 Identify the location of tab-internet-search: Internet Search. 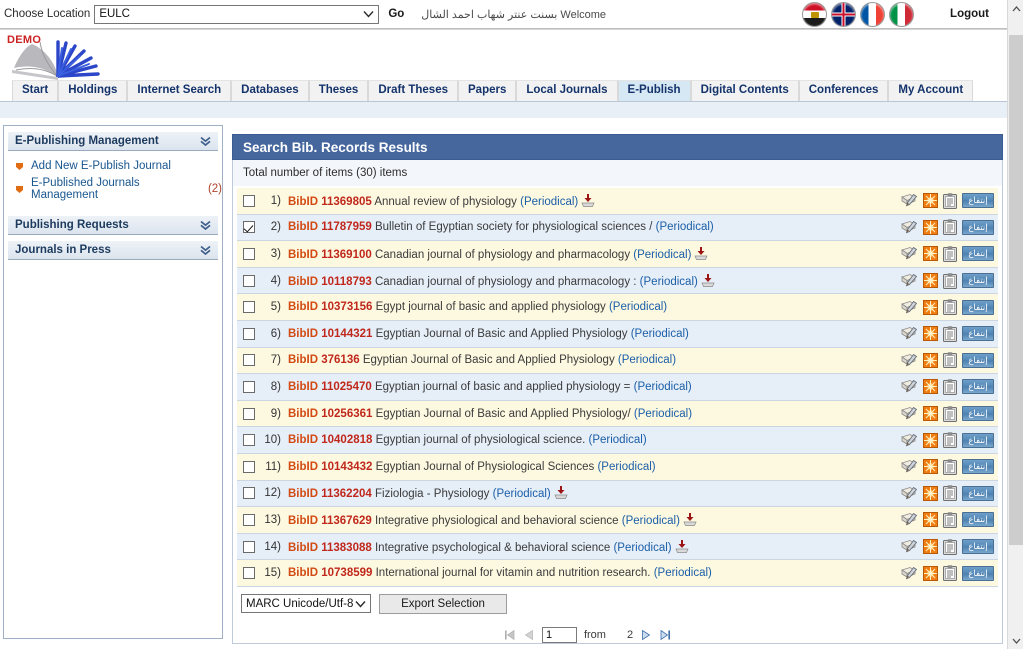
(179, 90).